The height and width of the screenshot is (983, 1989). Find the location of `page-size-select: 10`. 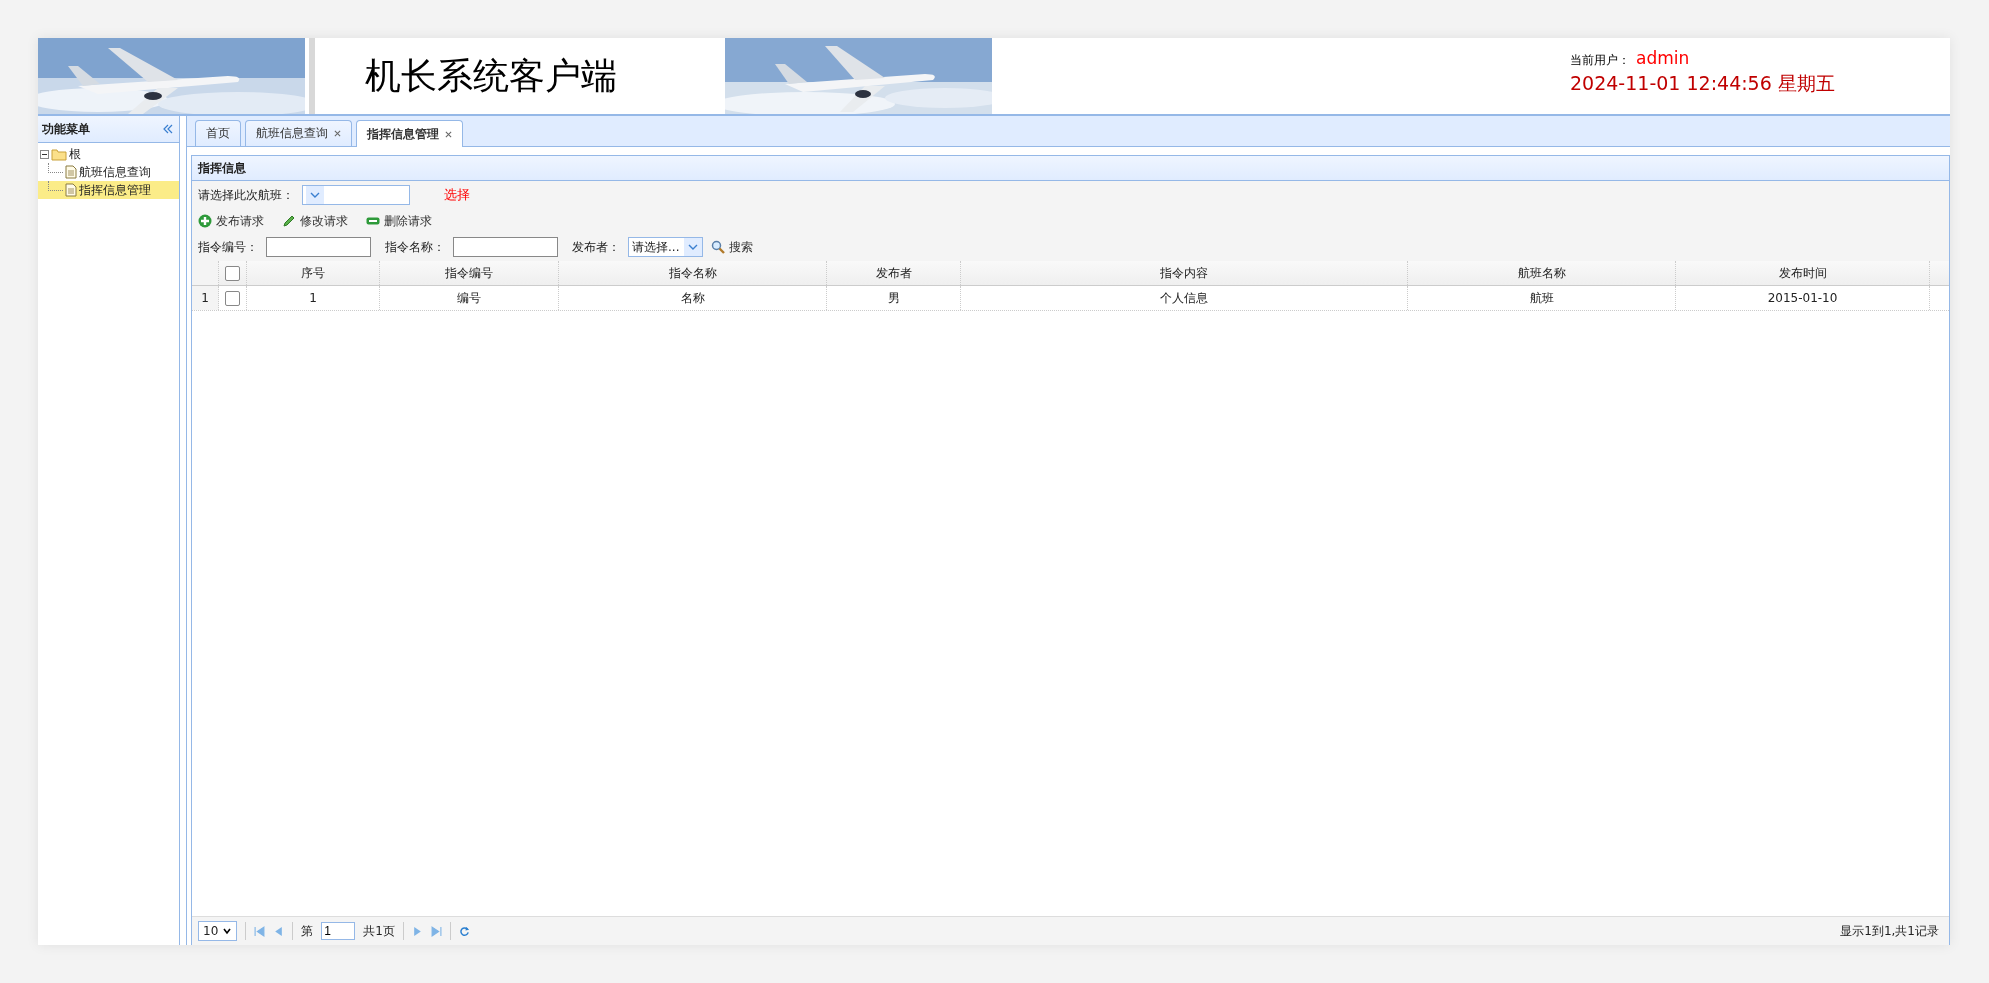

page-size-select: 10 is located at coordinates (218, 931).